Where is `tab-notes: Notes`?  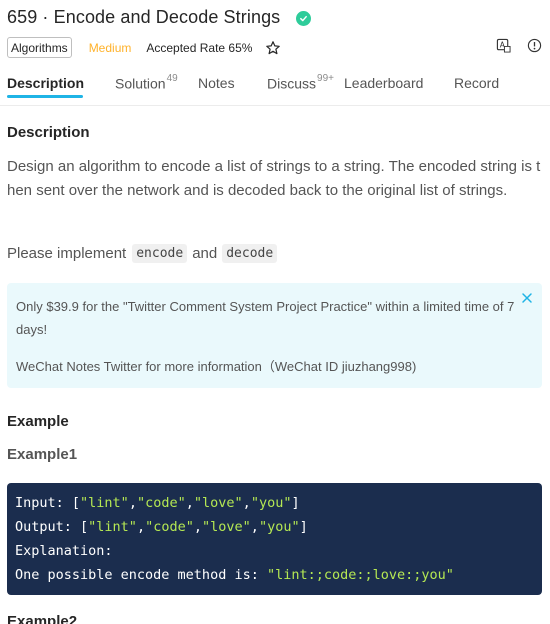
tab-notes: Notes is located at coordinates (216, 83).